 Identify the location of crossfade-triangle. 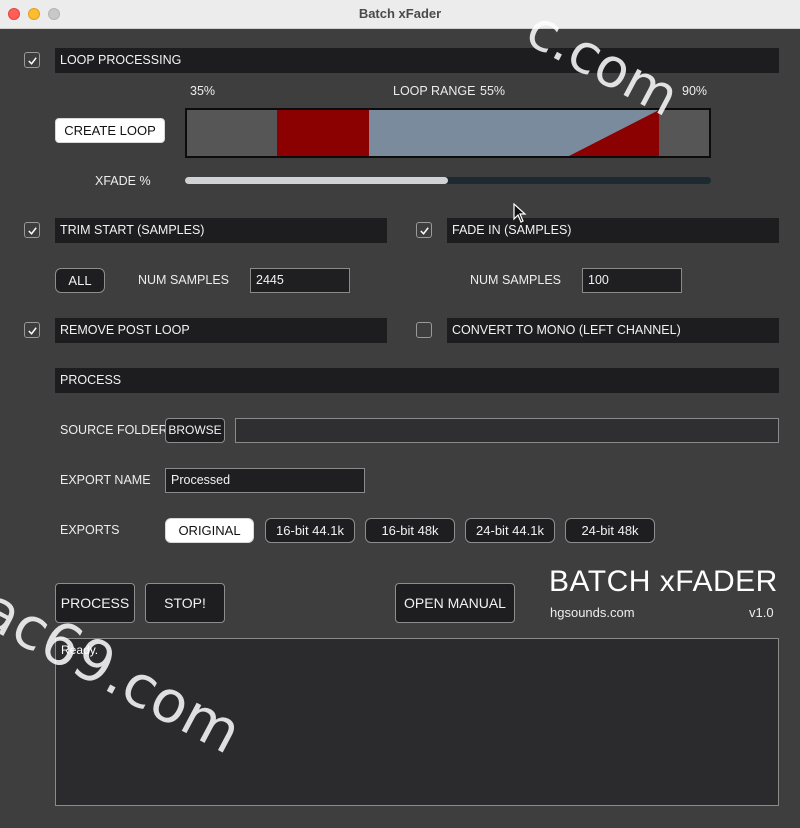
(614, 133).